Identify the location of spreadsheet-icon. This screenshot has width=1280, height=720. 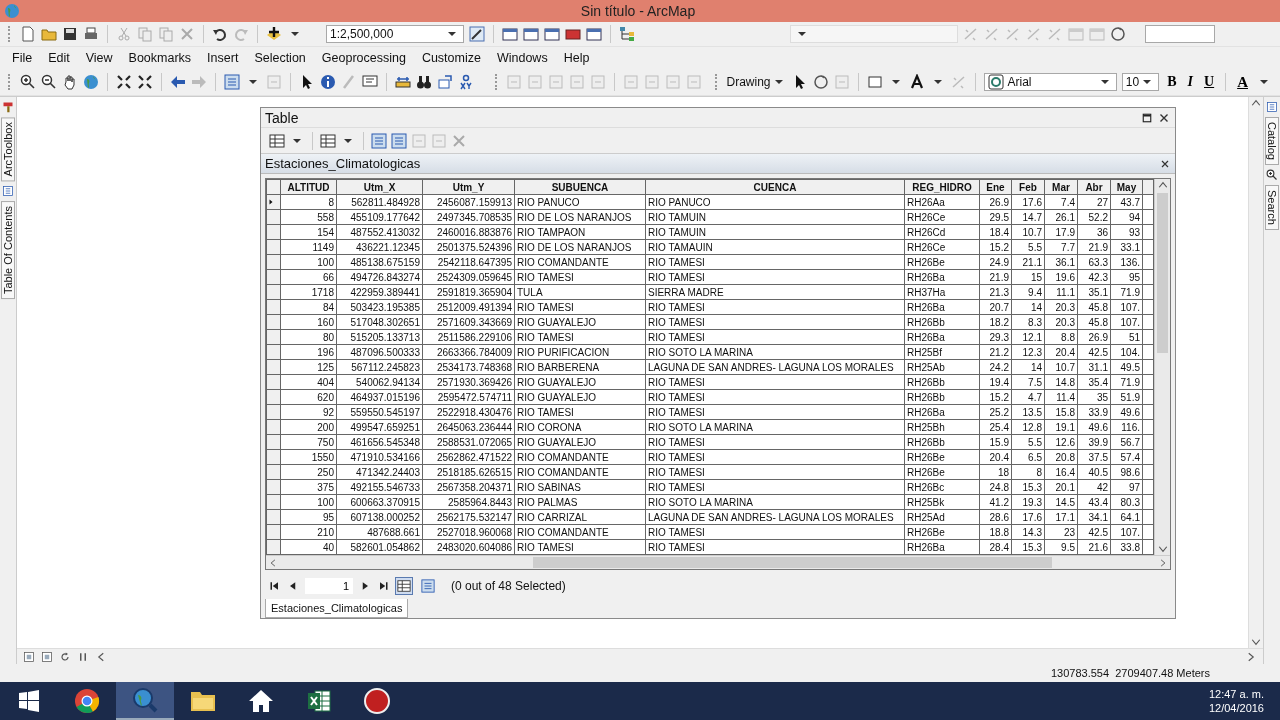
(319, 701).